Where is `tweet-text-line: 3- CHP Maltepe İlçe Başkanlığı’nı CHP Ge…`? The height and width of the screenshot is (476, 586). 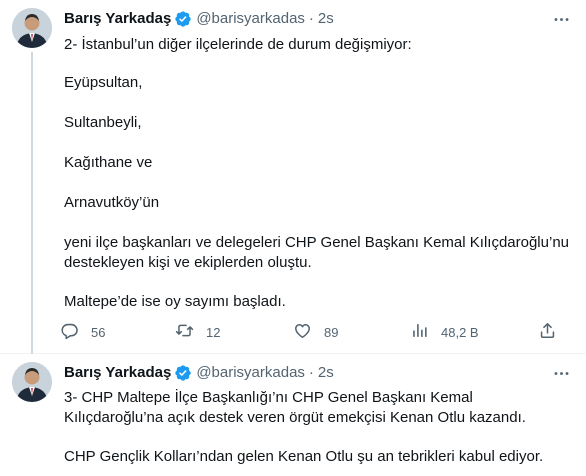 tweet-text-line: 3- CHP Maltepe İlçe Başkanlığı’nı CHP Ge… is located at coordinates (268, 397).